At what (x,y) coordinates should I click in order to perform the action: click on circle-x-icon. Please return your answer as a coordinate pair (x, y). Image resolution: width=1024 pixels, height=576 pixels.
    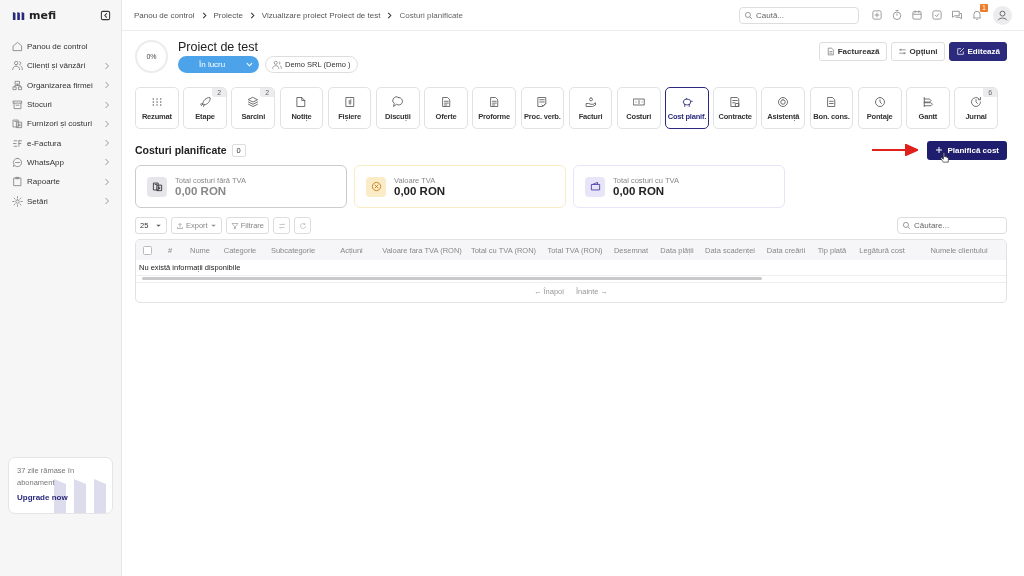
    Looking at the image, I should click on (376, 186).